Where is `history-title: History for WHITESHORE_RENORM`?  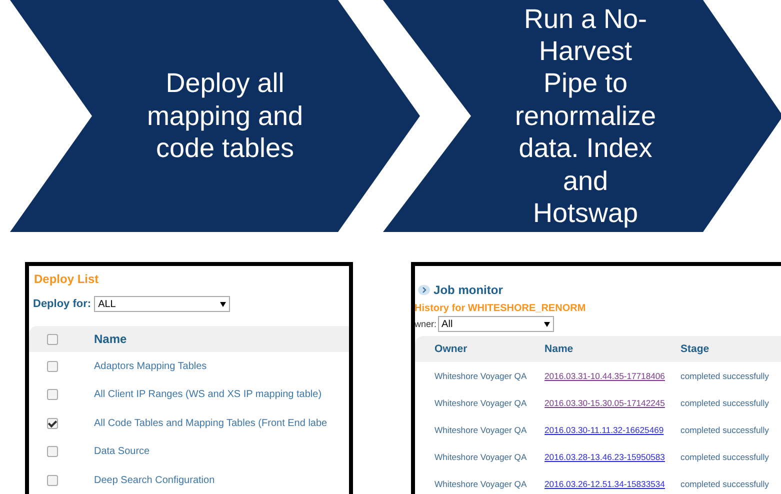
history-title: History for WHITESHORE_RENORM is located at coordinates (500, 308).